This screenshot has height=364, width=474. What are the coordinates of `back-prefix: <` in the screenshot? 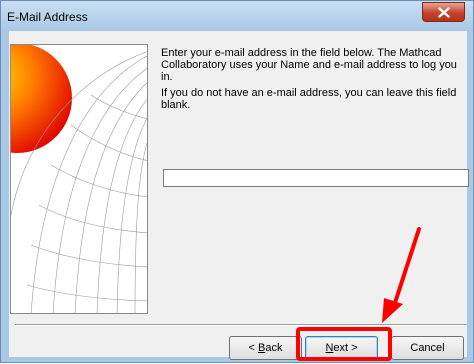 It's located at (253, 348).